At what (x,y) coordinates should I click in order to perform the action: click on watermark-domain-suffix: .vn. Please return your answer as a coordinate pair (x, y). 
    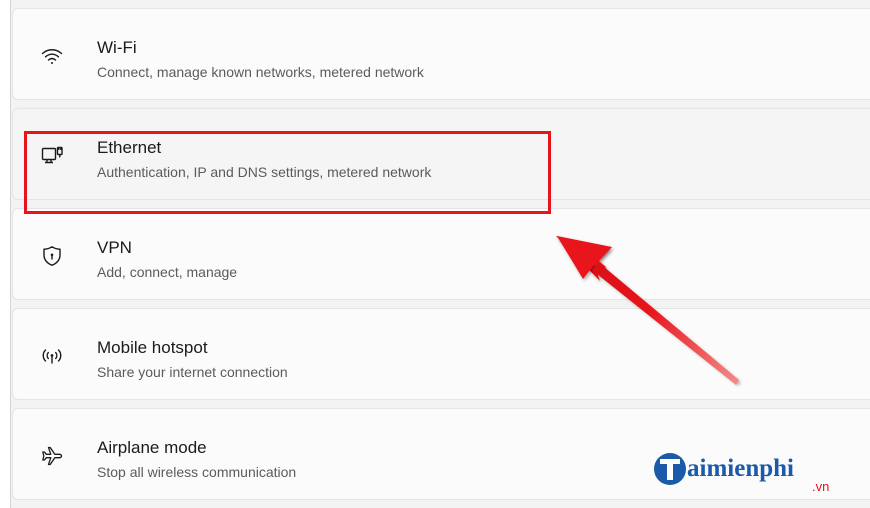
    Looking at the image, I should click on (820, 486).